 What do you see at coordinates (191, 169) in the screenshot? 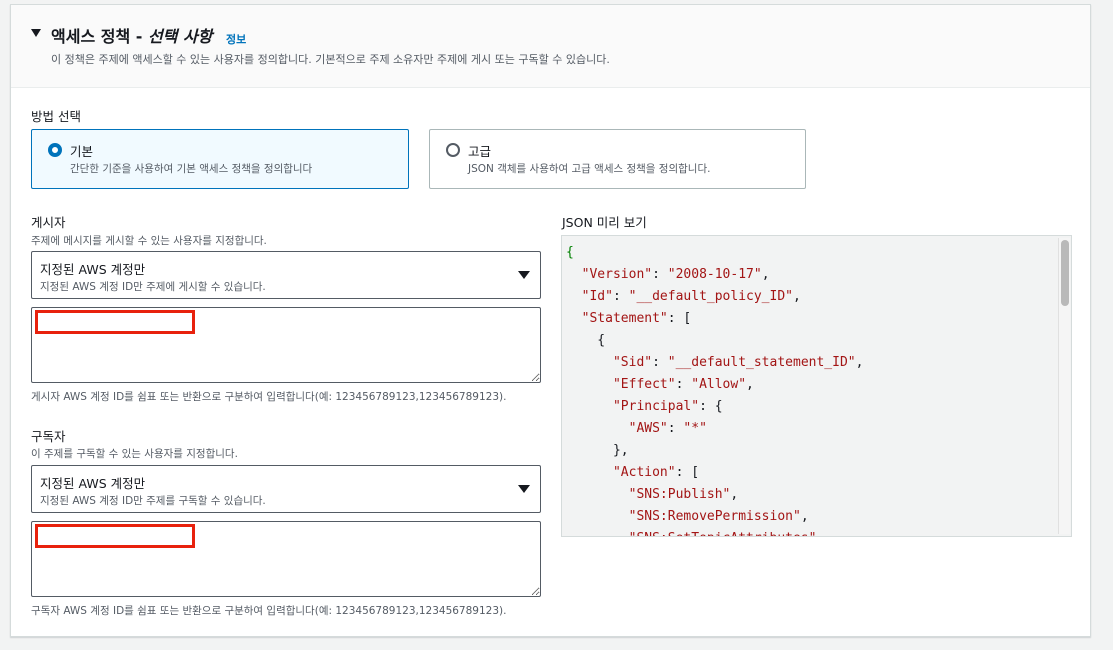
I see `method-option-basic-description: 간단한 기준을 사용하여 기본 액세스 정책을 정의합니다` at bounding box center [191, 169].